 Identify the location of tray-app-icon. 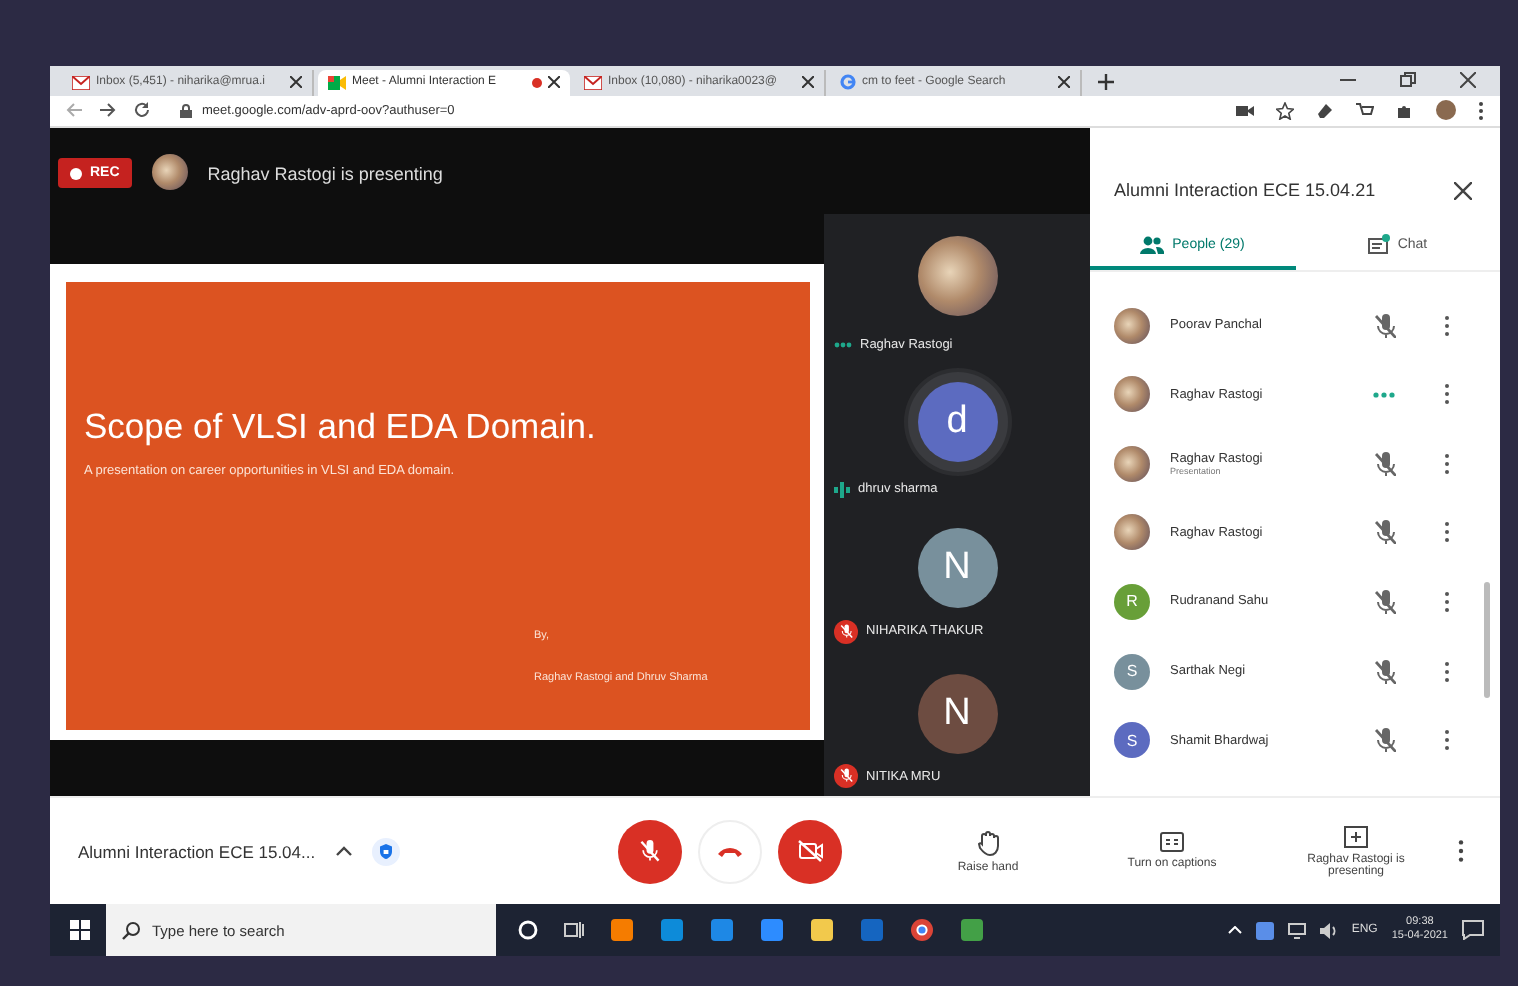
(1264, 930).